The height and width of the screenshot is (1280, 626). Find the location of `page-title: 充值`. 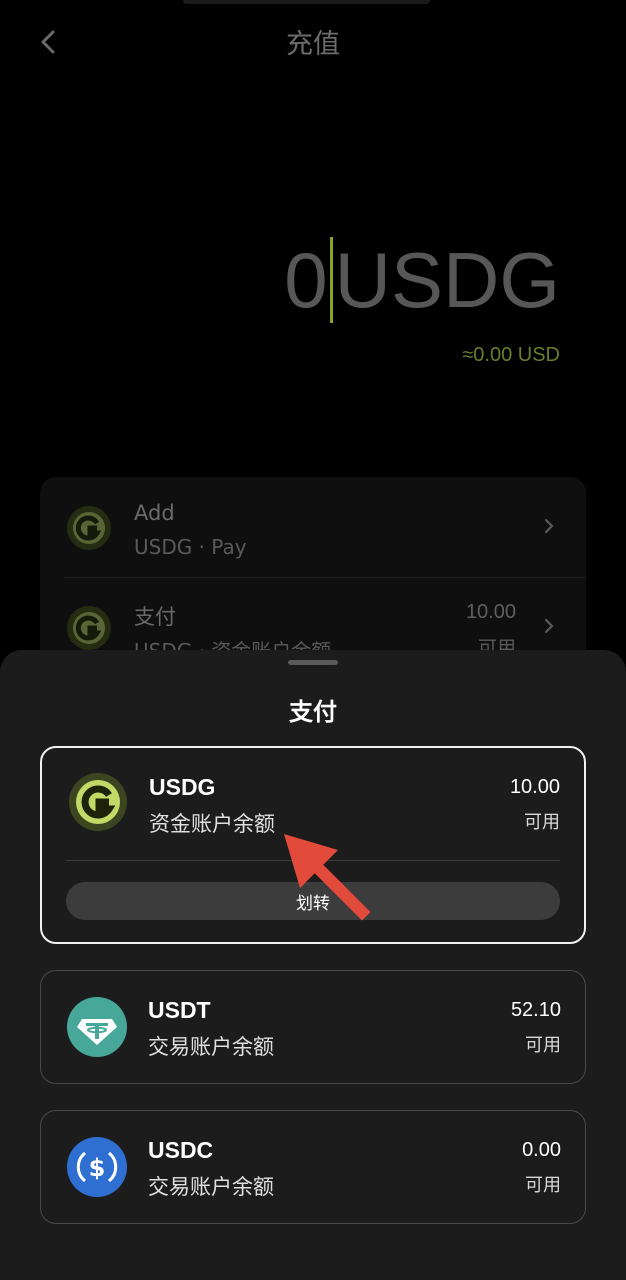

page-title: 充值 is located at coordinates (313, 44).